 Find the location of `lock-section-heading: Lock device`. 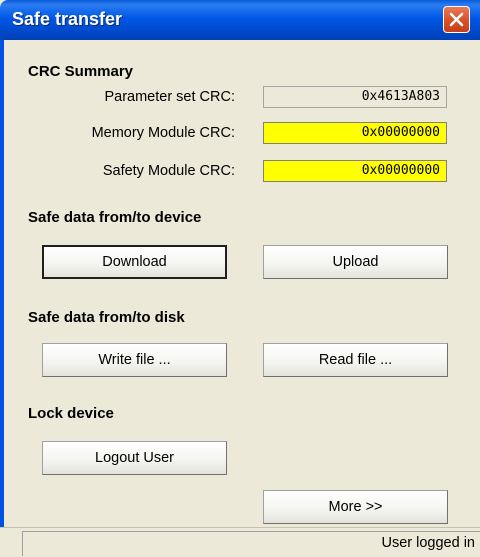

lock-section-heading: Lock device is located at coordinates (71, 413).